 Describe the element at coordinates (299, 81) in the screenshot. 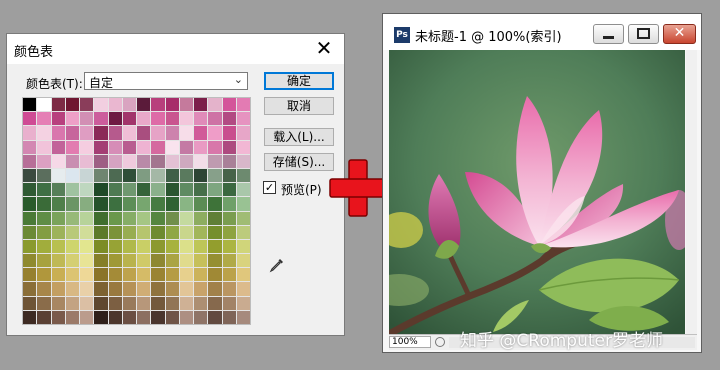

I see `ok-button: 确定` at that location.